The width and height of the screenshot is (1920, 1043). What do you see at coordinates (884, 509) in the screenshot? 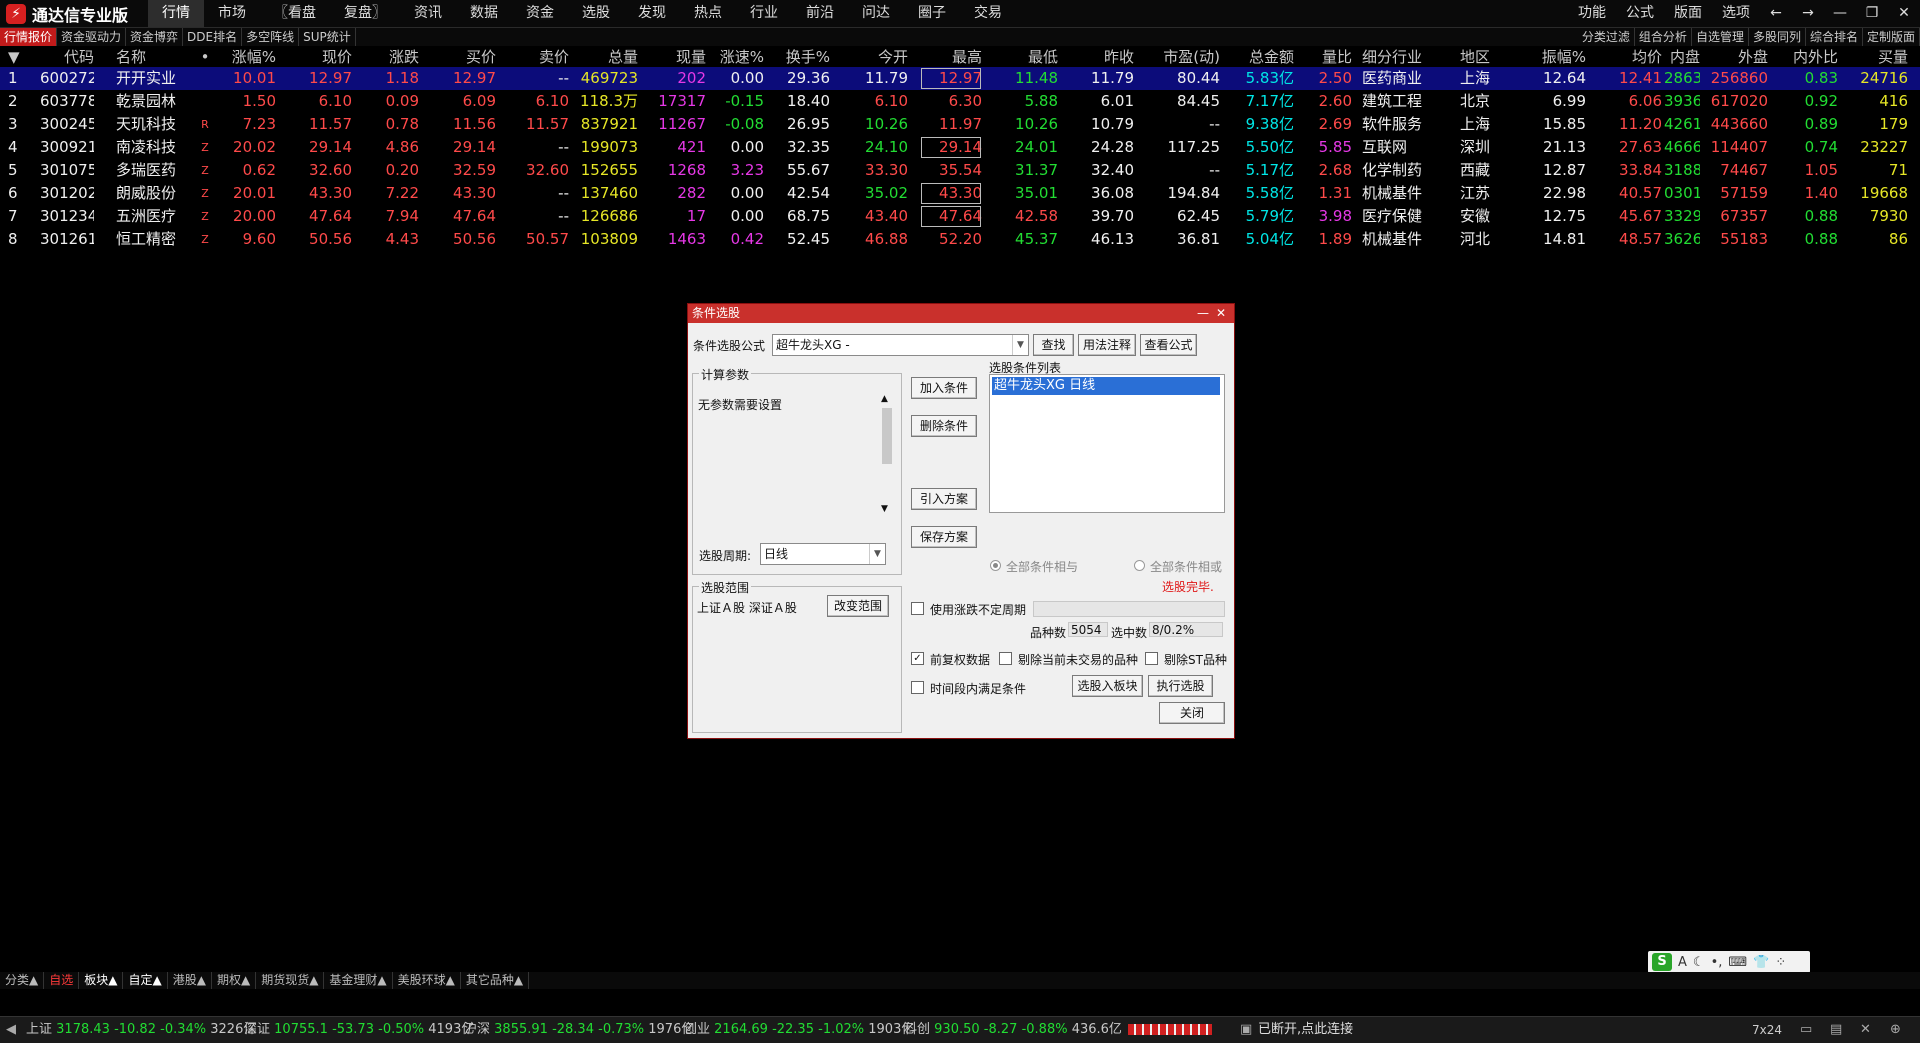
I see `scroll-down-icon: ▼` at bounding box center [884, 509].